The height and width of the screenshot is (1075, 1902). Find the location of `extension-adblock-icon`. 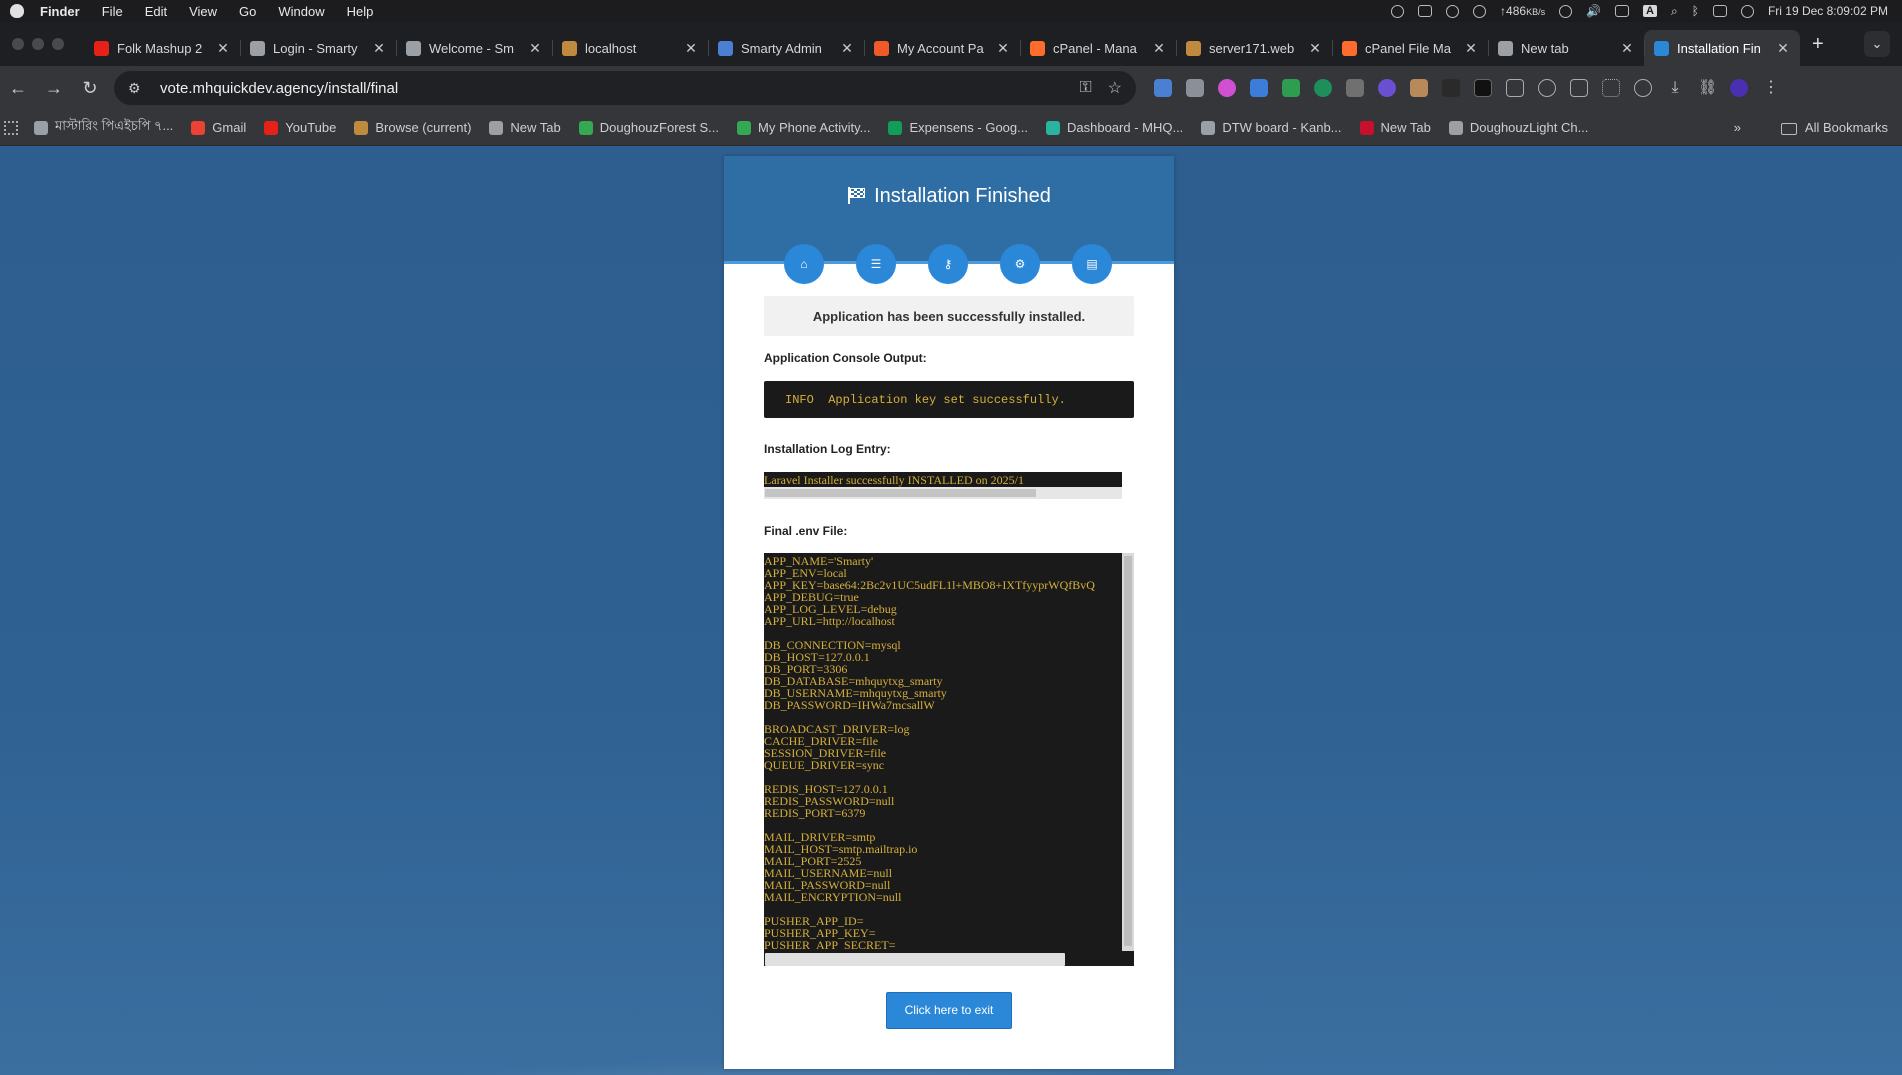

extension-adblock-icon is located at coordinates (1291, 88).